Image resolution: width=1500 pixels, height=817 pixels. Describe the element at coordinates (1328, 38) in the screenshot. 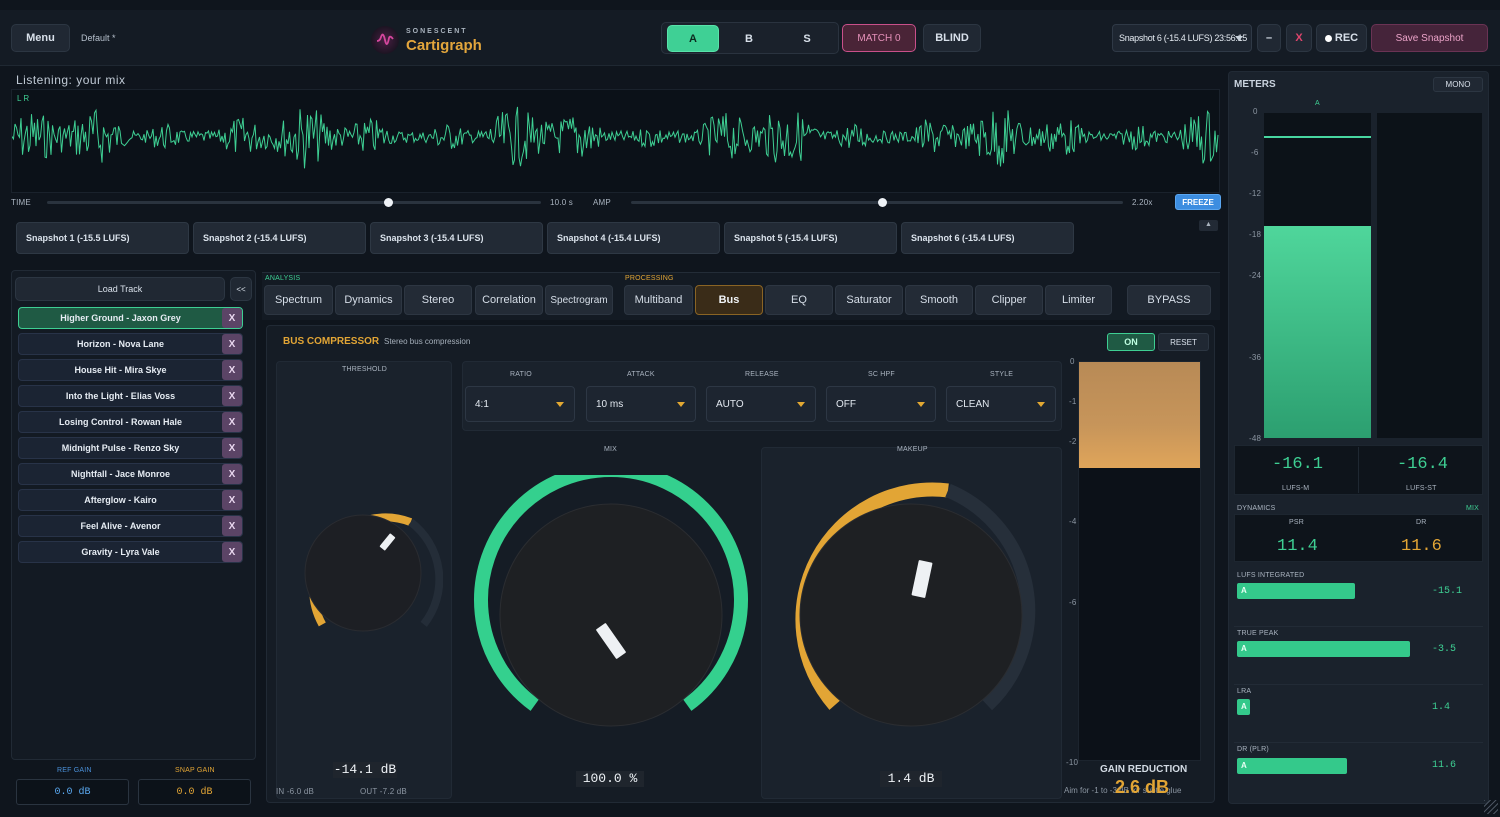

I see `record-dot-icon` at that location.